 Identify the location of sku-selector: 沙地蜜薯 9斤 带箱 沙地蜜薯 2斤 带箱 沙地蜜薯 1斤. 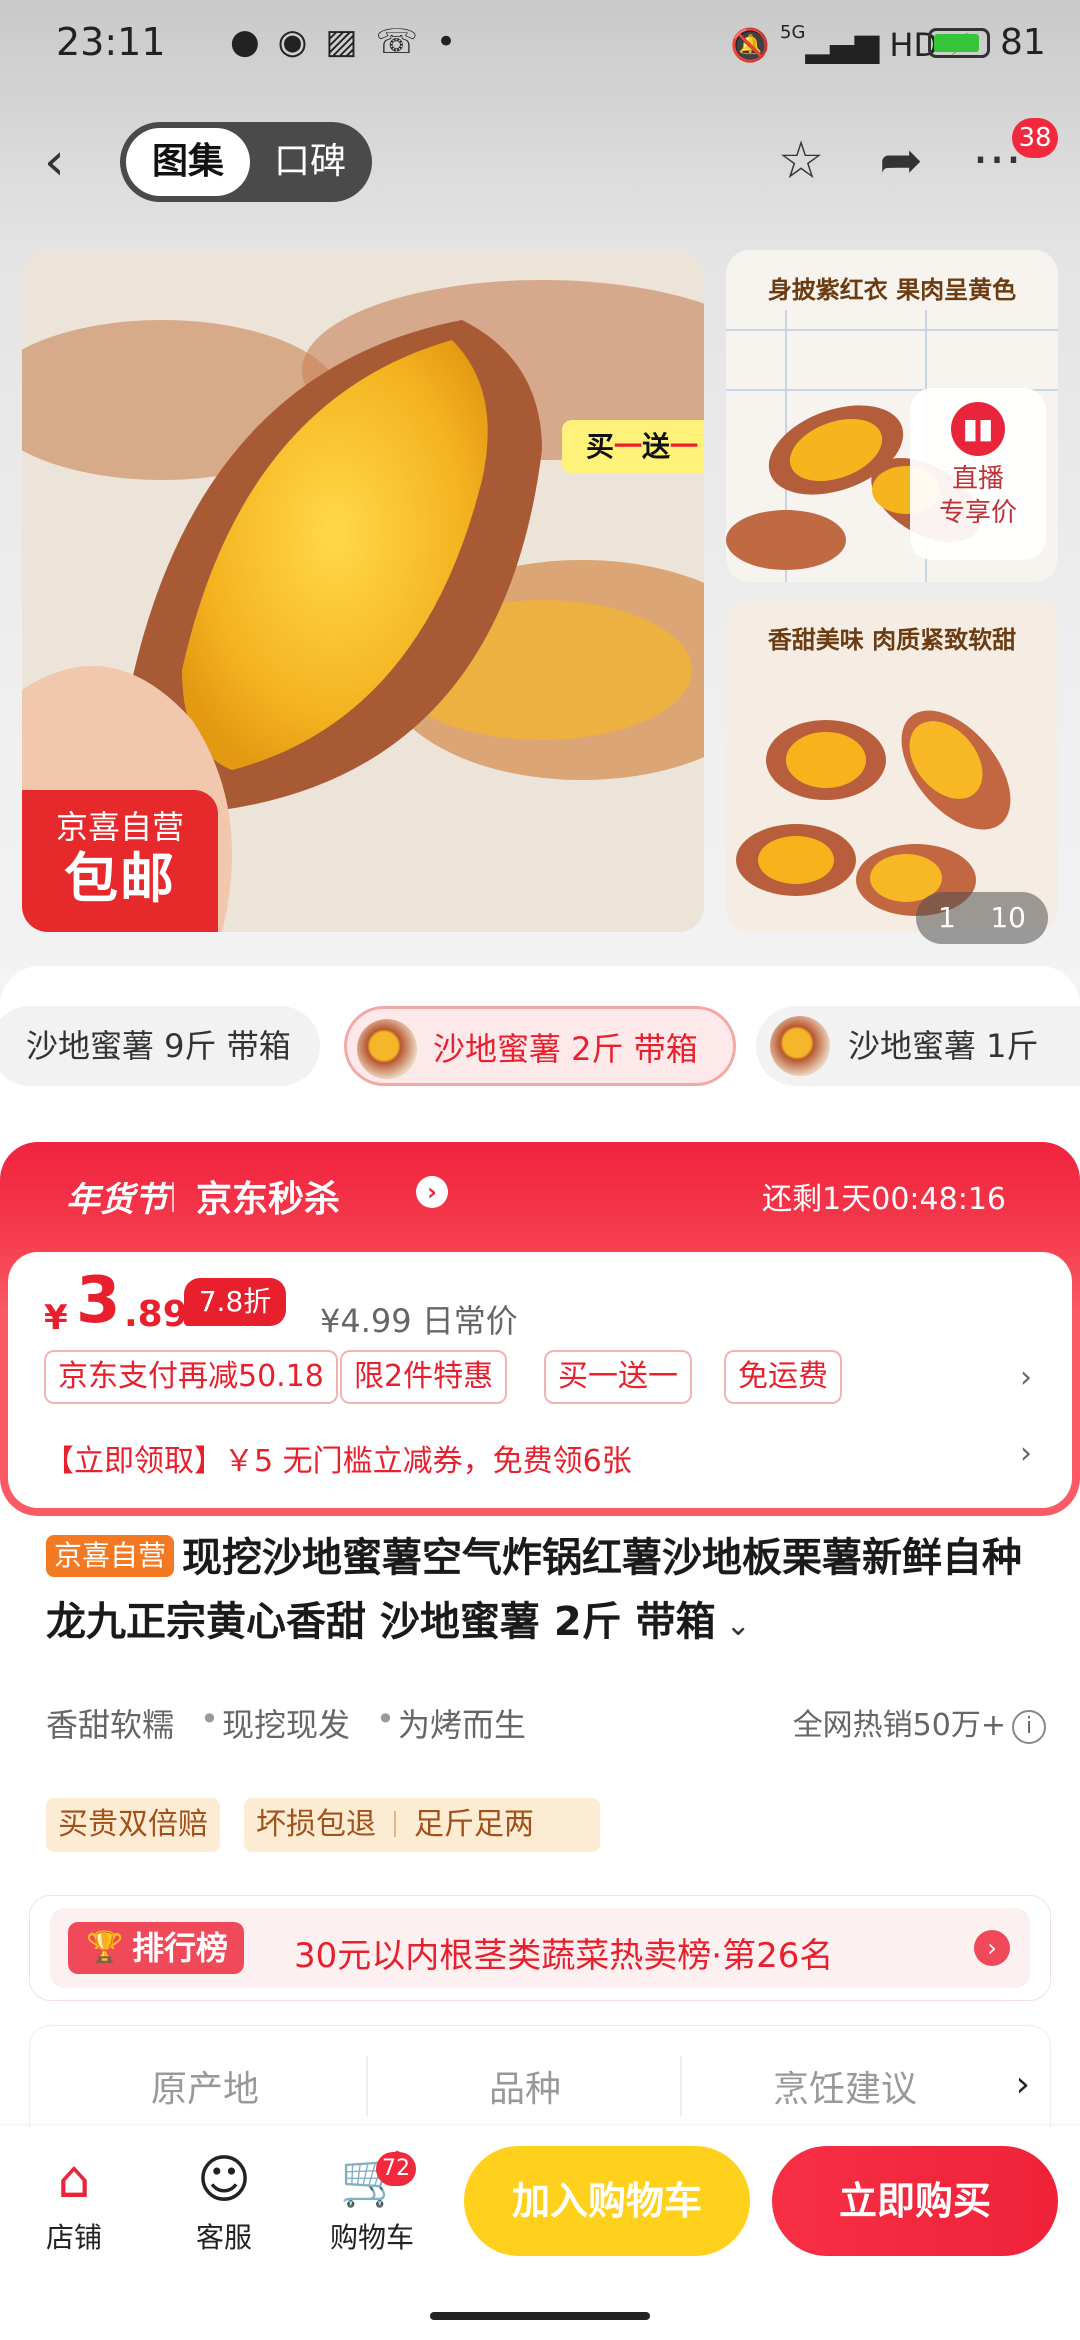
(540, 1048).